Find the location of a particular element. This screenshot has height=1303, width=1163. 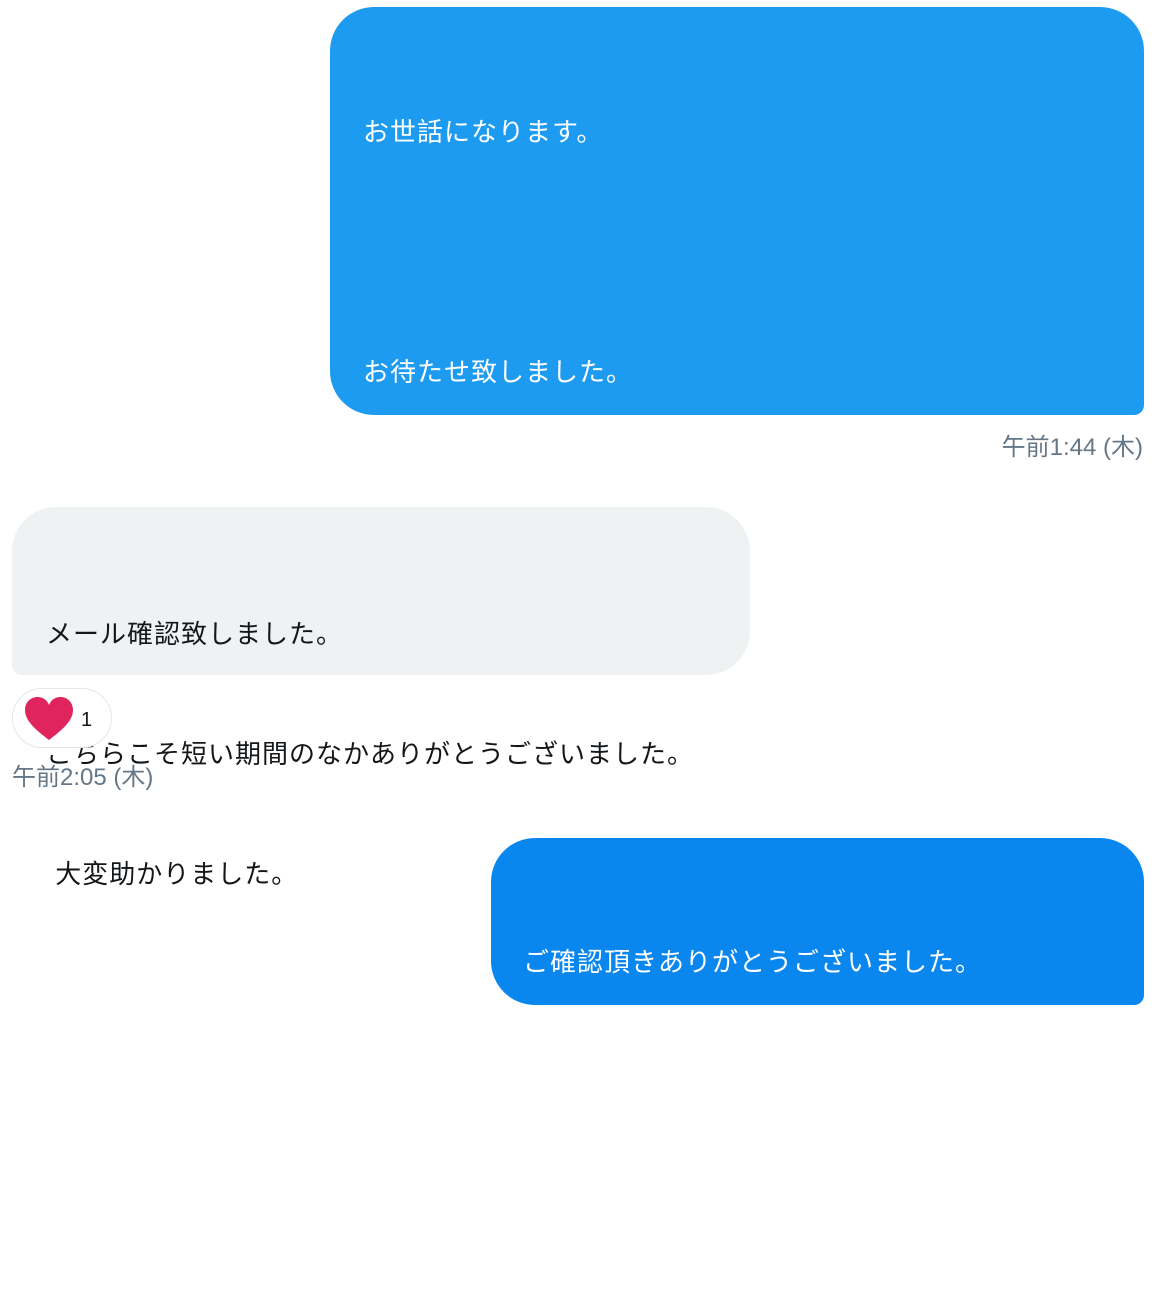

message-timestamp: 午前1:44 (木) is located at coordinates (1072, 447).